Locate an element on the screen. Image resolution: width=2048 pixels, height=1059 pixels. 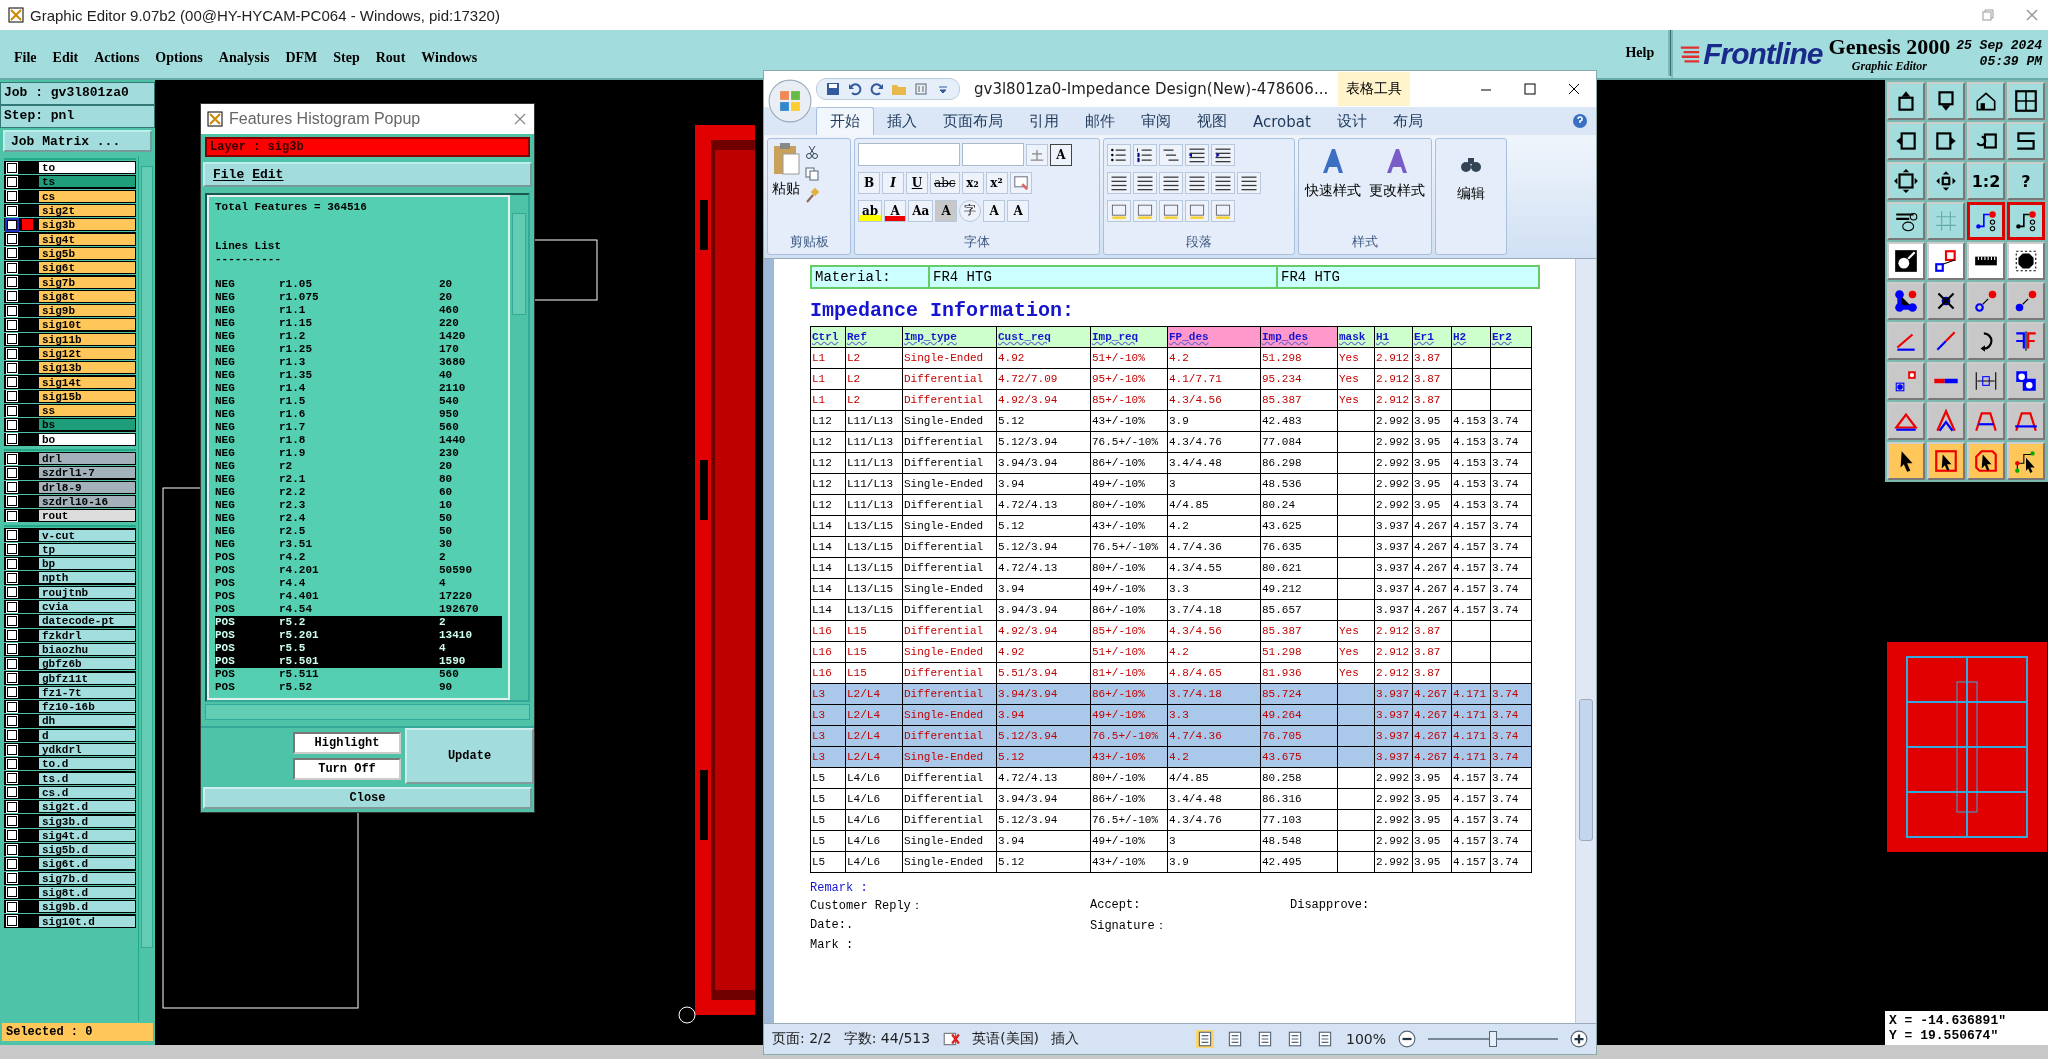
zoom-in-icon is located at coordinates (1579, 1039).